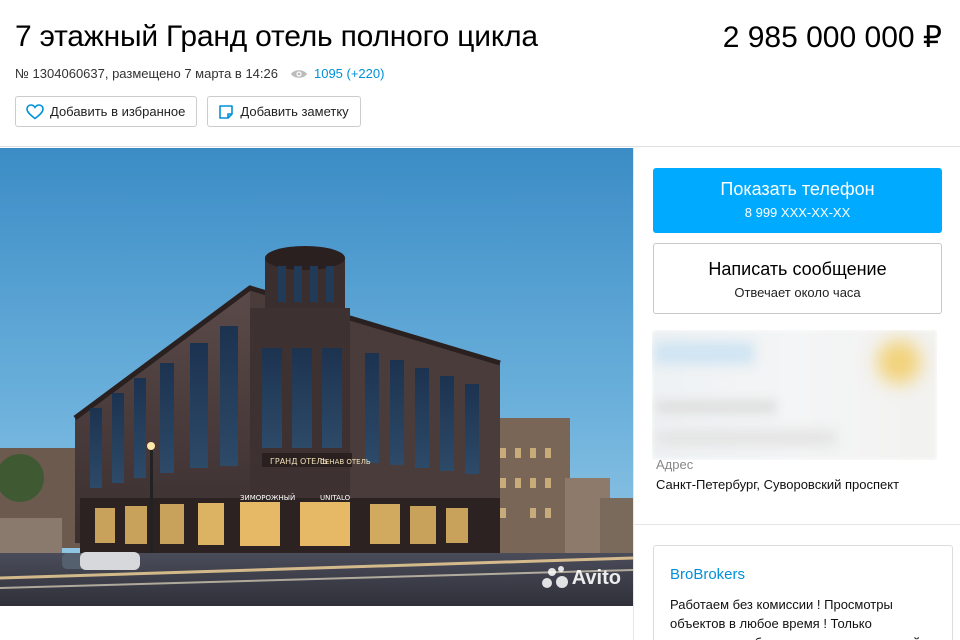 The width and height of the screenshot is (960, 640). What do you see at coordinates (345, 462) in the screenshot?
I see `hotel-sign-right: CЕНАВ ОТЕЛЬ` at bounding box center [345, 462].